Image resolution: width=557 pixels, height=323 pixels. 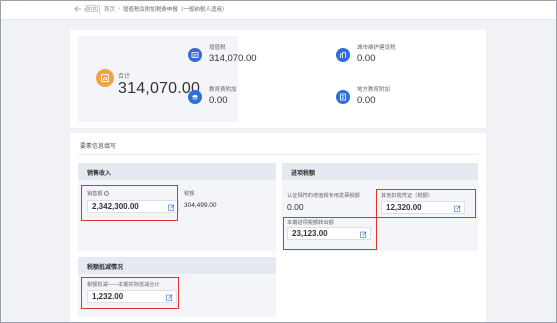 What do you see at coordinates (124, 77) in the screenshot?
I see `total-label: 合计` at bounding box center [124, 77].